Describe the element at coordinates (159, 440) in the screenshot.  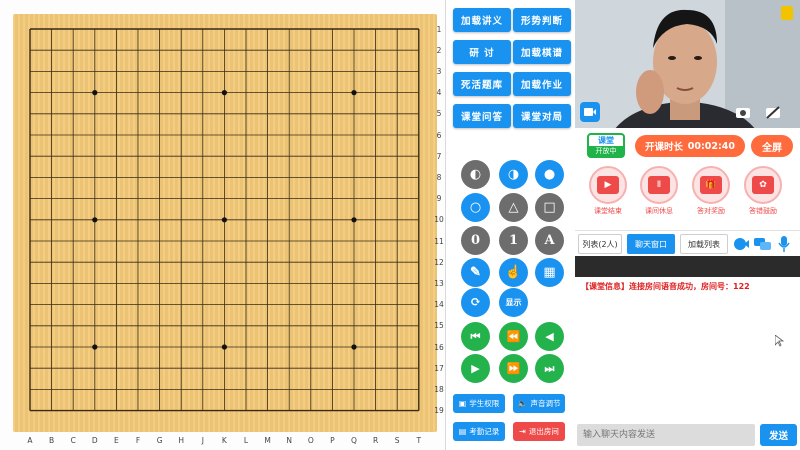
I see `column-label: G` at that location.